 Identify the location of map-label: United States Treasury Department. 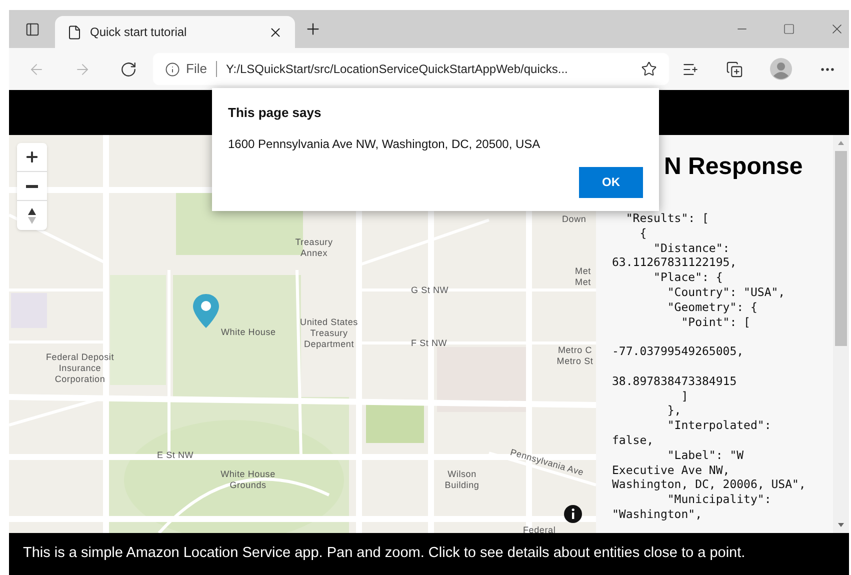
(329, 333).